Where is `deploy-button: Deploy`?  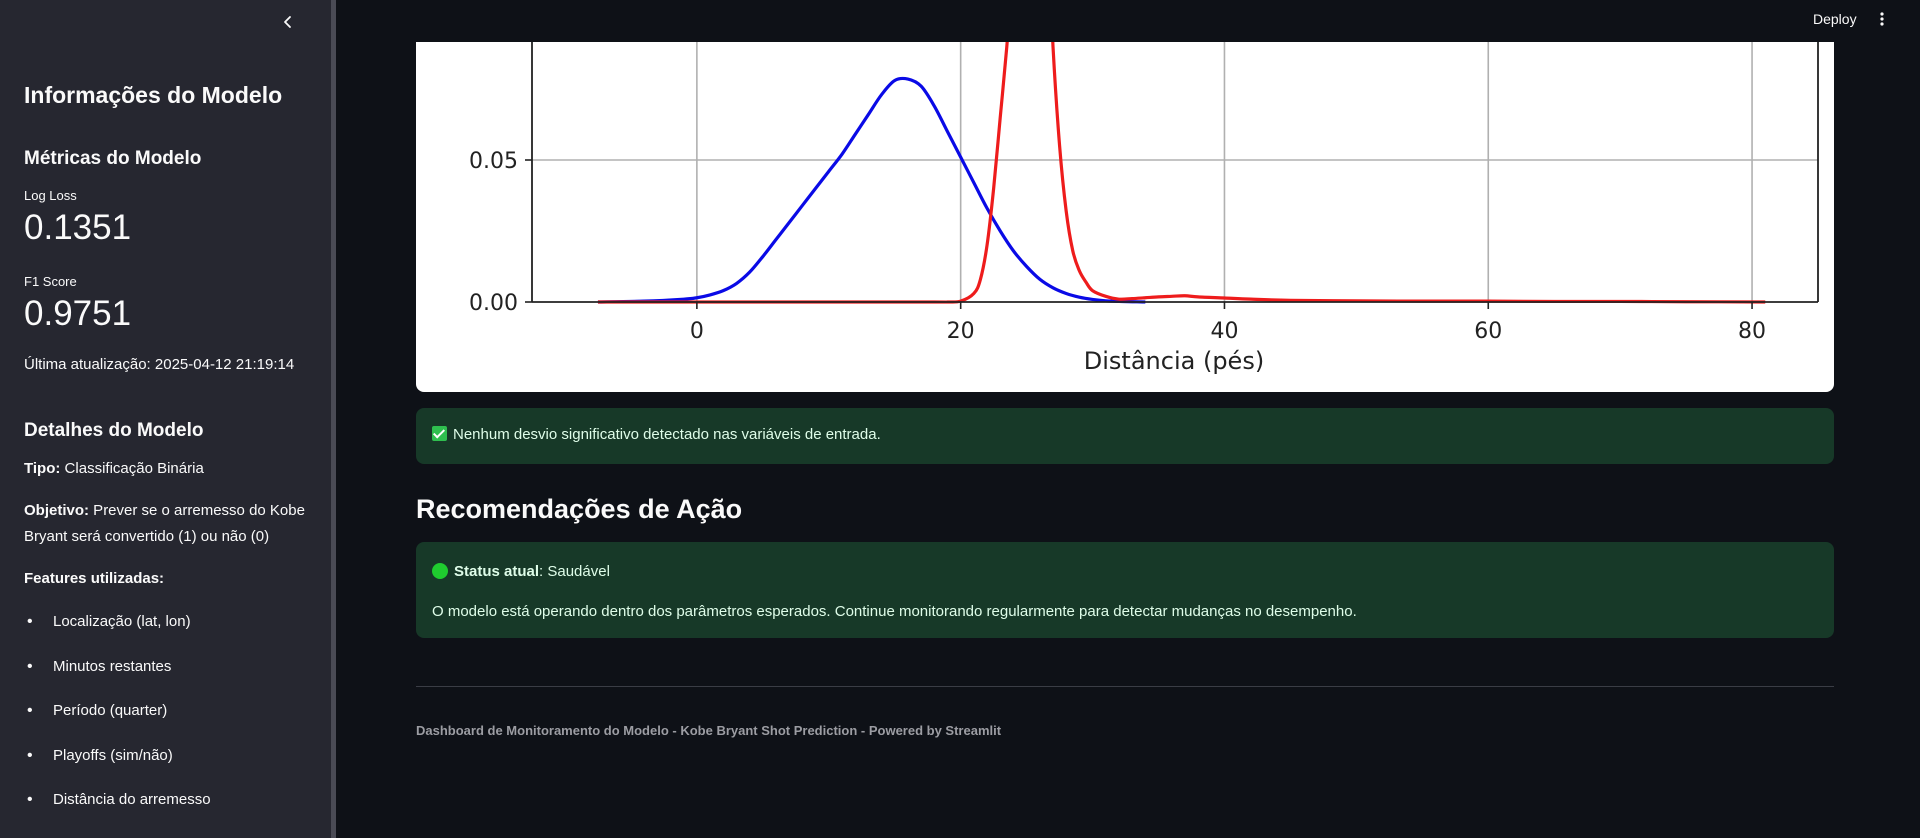
deploy-button: Deploy is located at coordinates (1835, 19).